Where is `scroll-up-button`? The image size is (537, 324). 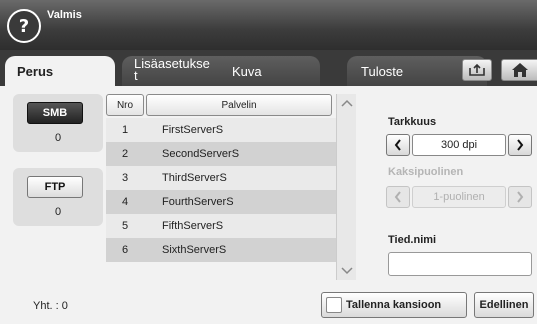
scroll-up-button is located at coordinates (347, 103).